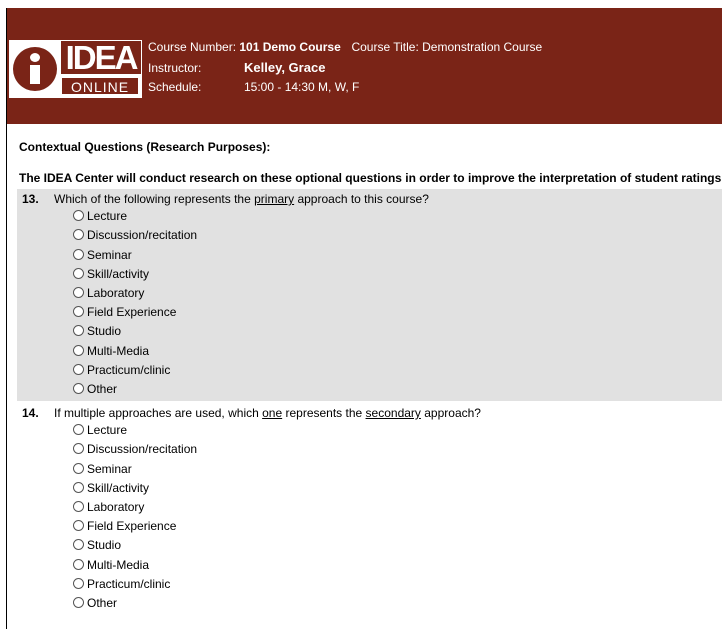  What do you see at coordinates (385, 47) in the screenshot?
I see `course-title-label: Course Title:` at bounding box center [385, 47].